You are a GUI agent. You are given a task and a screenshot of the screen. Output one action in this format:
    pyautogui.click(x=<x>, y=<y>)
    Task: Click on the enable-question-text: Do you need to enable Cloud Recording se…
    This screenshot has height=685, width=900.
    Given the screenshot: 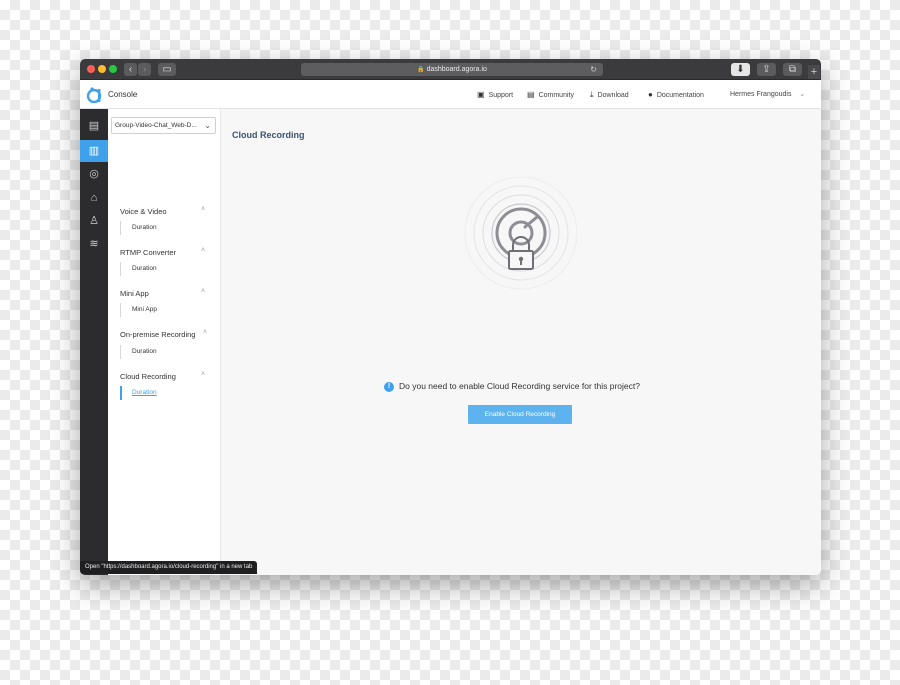 What is the action you would take?
    pyautogui.click(x=519, y=386)
    